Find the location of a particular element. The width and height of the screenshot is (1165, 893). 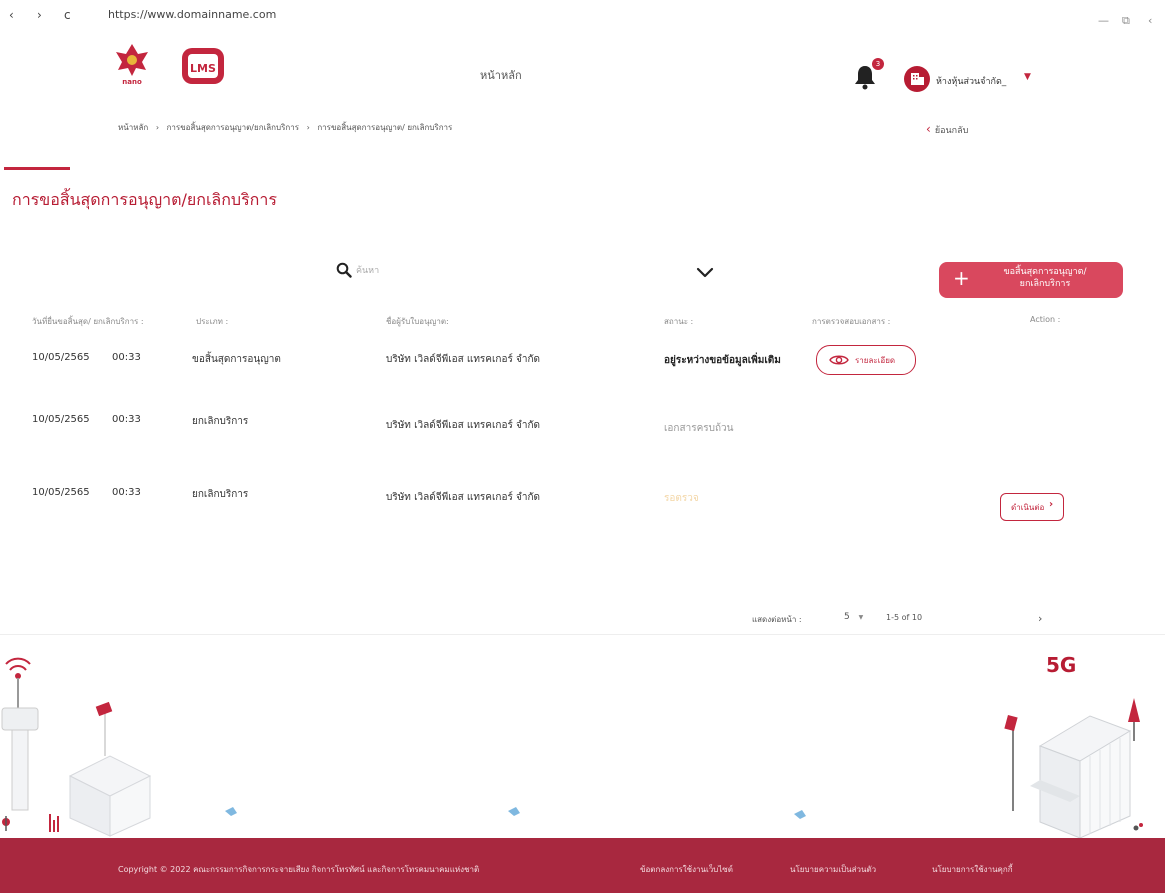

back-label: ย้อนกลับ is located at coordinates (951, 131).